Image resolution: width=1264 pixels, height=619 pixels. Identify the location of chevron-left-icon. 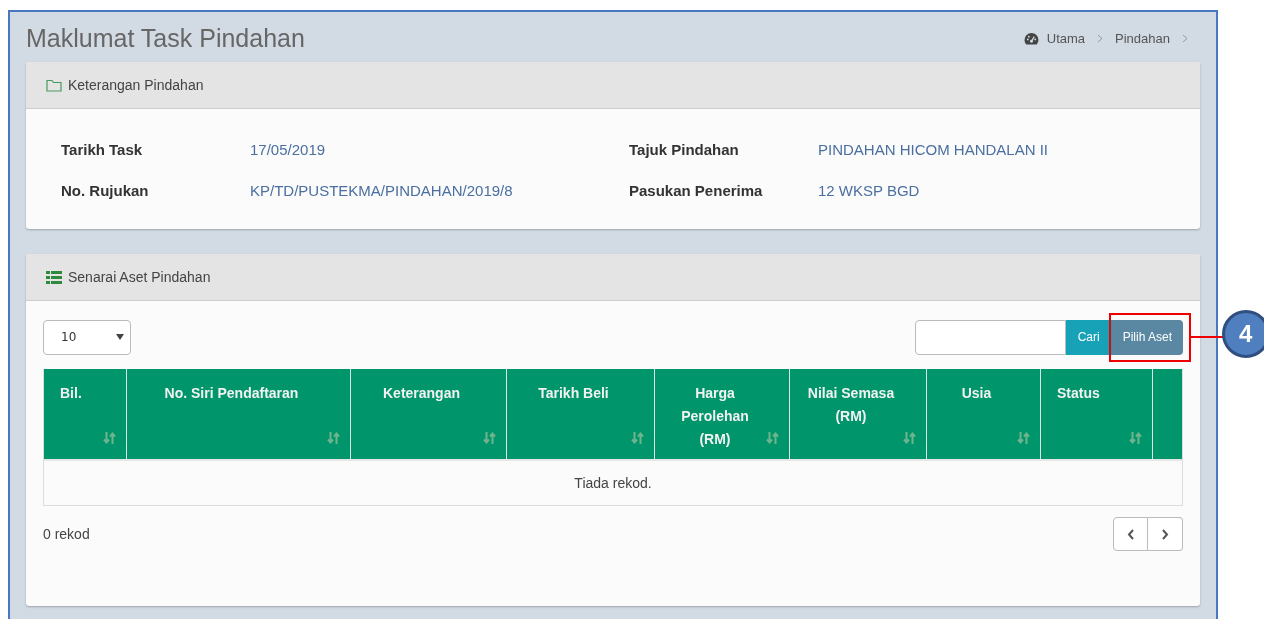
(1130, 534).